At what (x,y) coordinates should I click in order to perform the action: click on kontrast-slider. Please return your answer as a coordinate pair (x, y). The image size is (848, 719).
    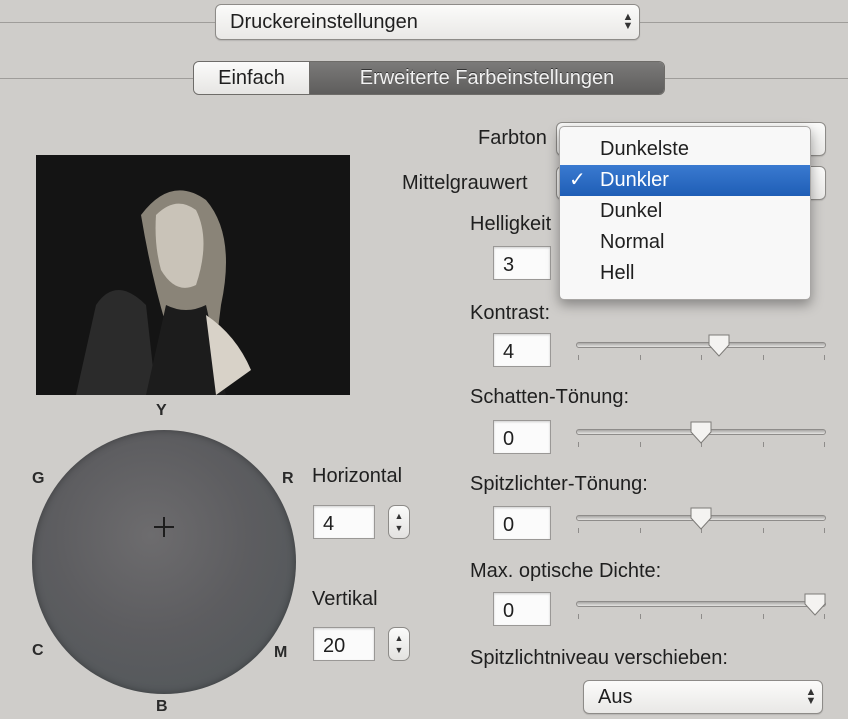
    Looking at the image, I should click on (701, 348).